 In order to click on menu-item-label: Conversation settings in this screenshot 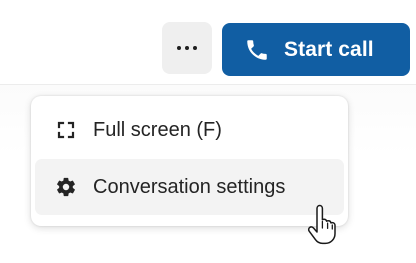, I will do `click(189, 186)`.